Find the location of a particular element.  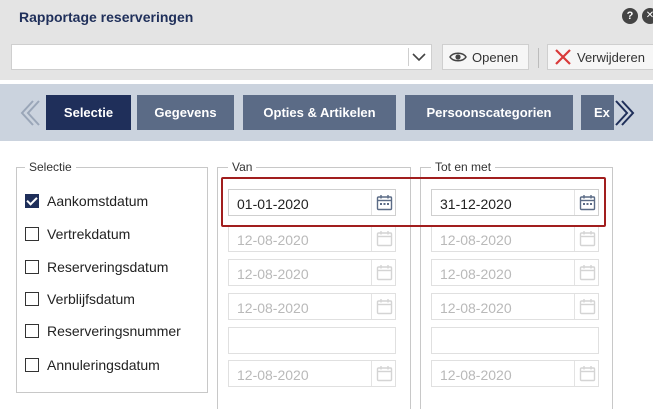

from-date-verblijf: 12-08-2020 is located at coordinates (312, 306).